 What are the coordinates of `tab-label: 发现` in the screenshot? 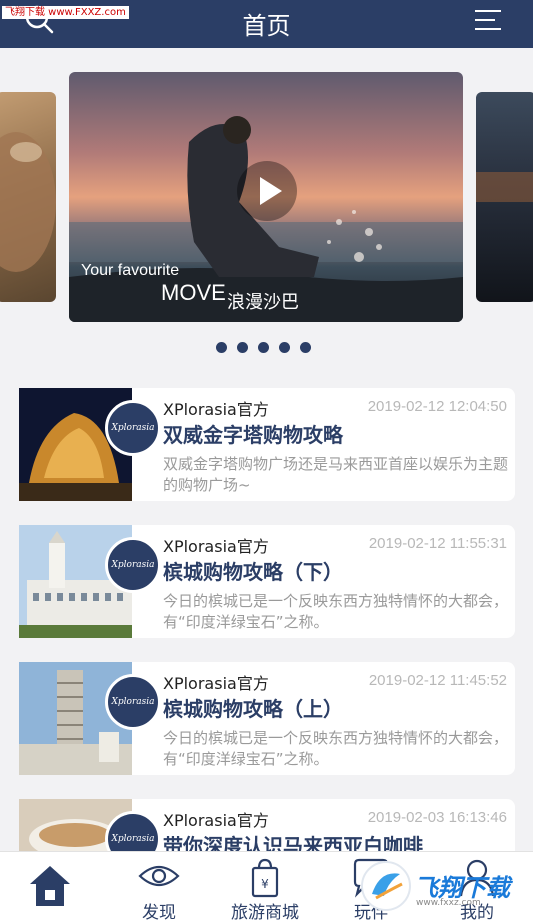 It's located at (159, 912).